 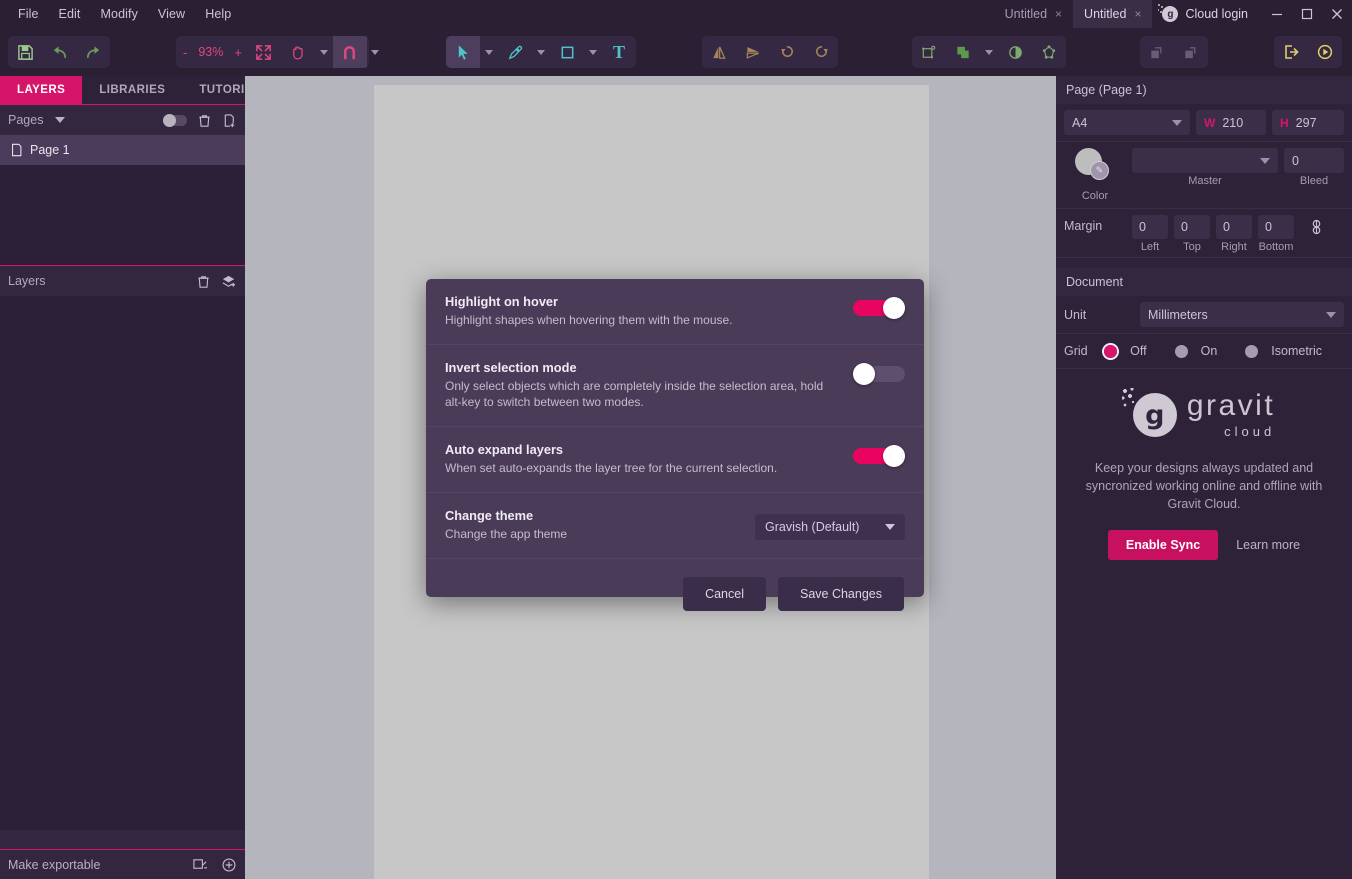 What do you see at coordinates (1308, 122) in the screenshot?
I see `page-height-field: H 297` at bounding box center [1308, 122].